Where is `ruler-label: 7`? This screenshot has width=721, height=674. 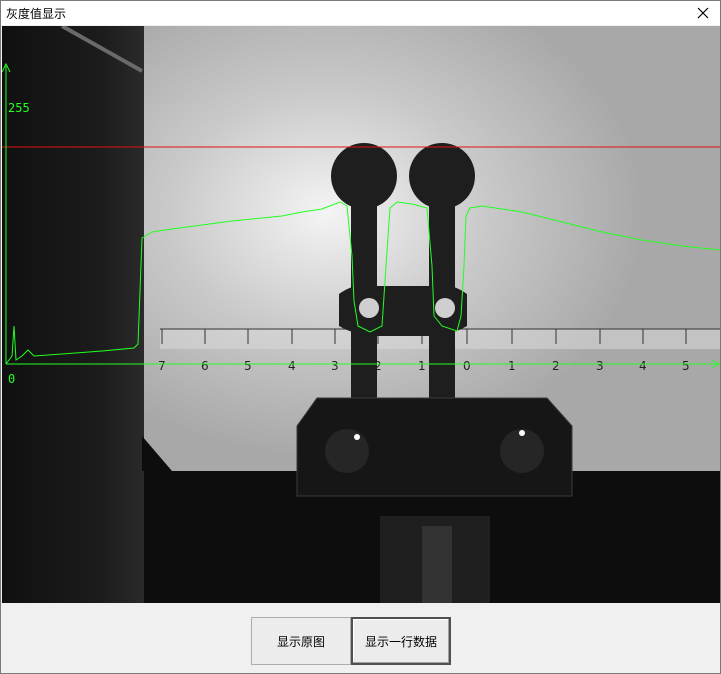 ruler-label: 7 is located at coordinates (162, 366).